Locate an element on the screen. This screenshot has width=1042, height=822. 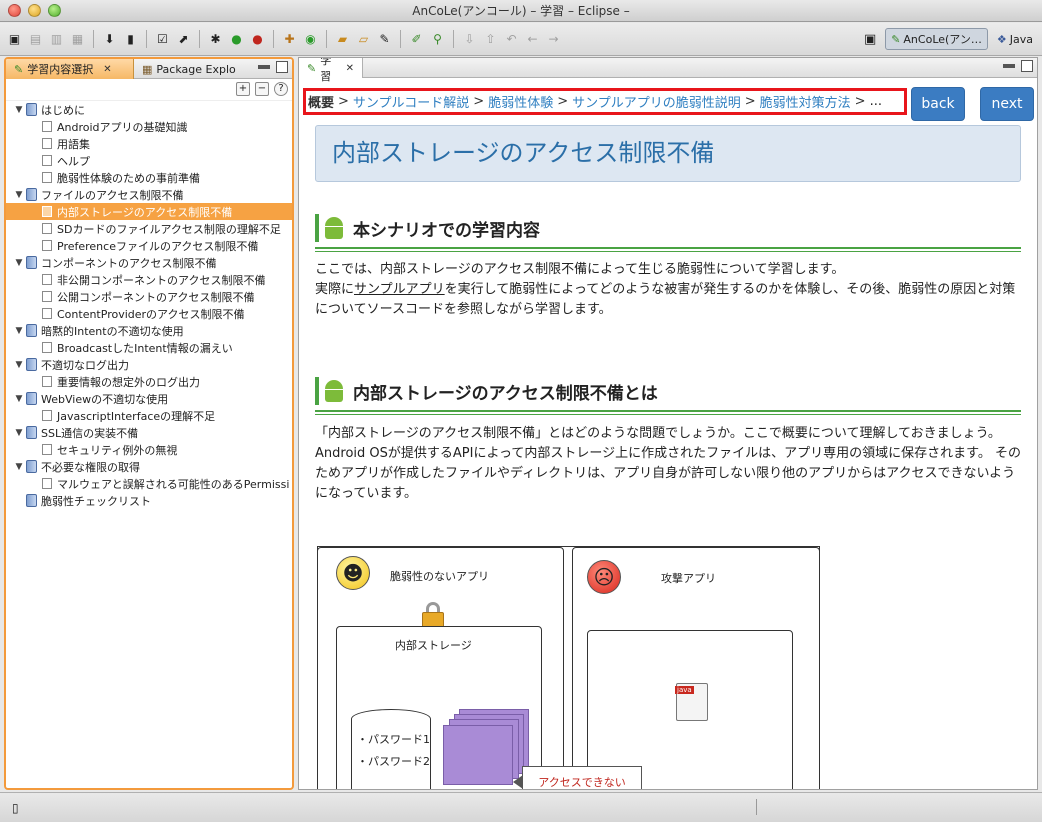
tree-item: Androidアプリの基礎知識 is located at coordinates (149, 126).